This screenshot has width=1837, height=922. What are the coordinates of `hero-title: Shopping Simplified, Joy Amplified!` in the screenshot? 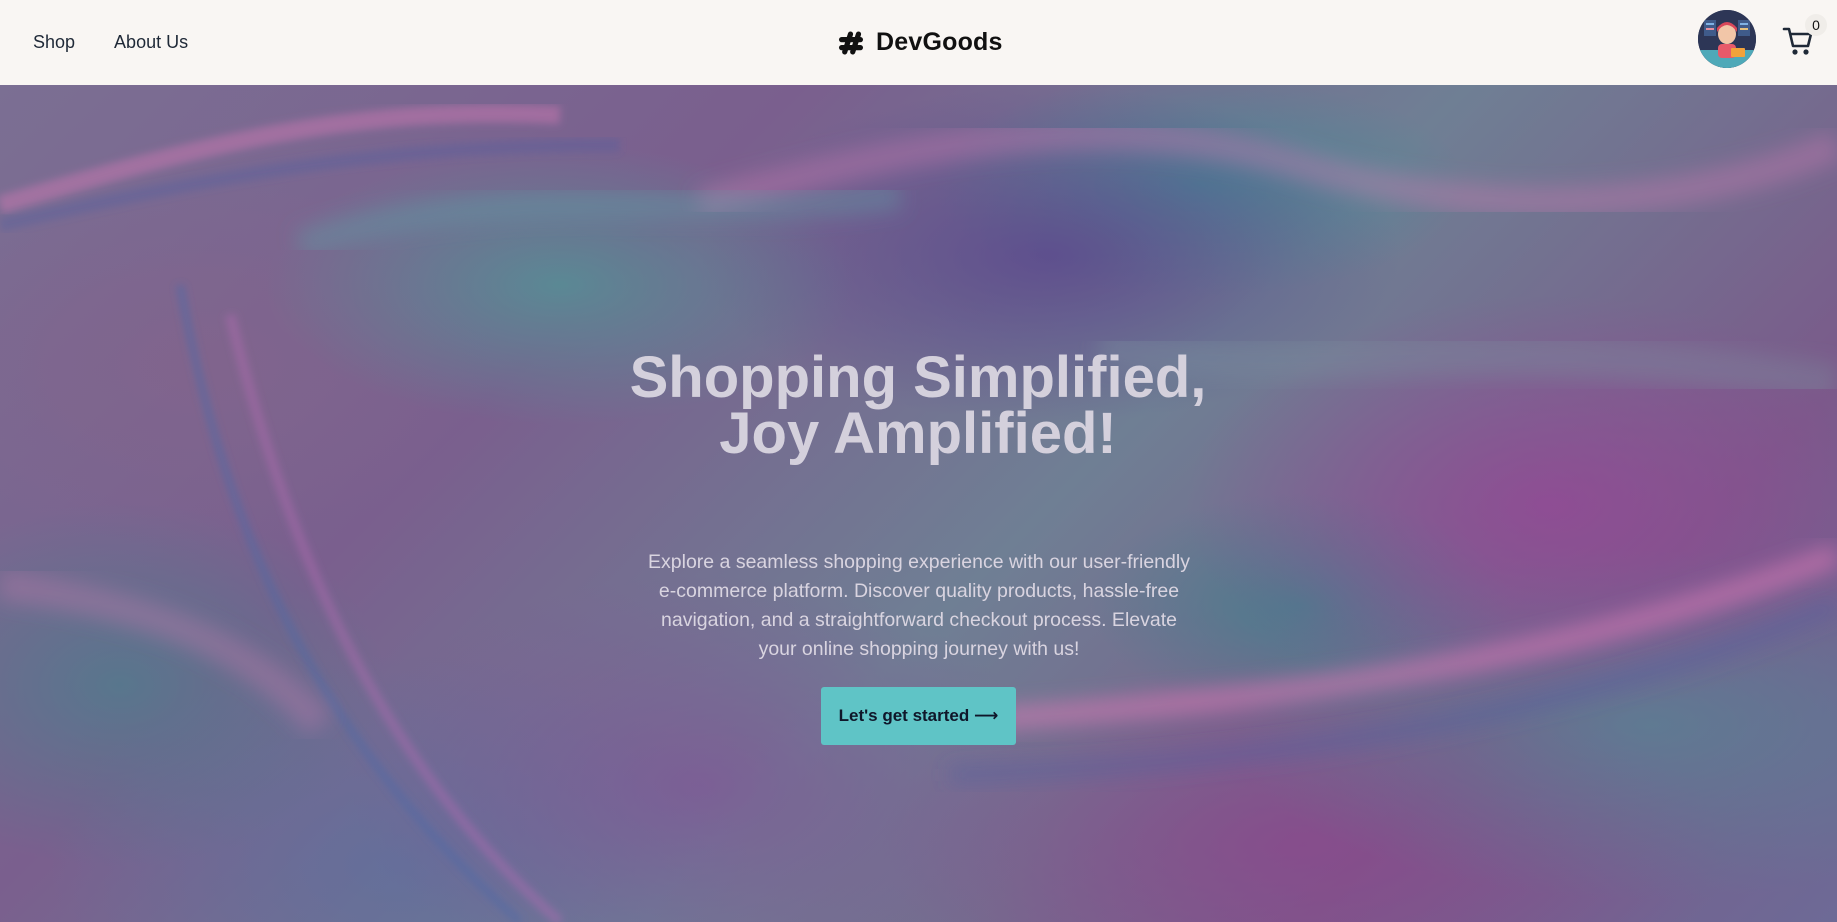 It's located at (918, 405).